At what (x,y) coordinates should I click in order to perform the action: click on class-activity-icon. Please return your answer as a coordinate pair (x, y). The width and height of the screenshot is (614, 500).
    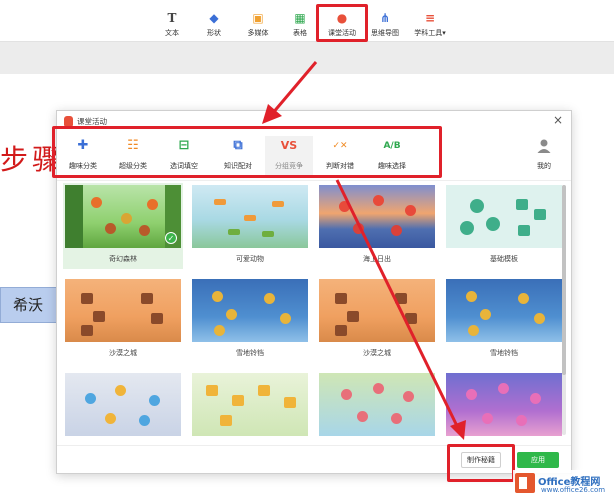
    Looking at the image, I should click on (68, 121).